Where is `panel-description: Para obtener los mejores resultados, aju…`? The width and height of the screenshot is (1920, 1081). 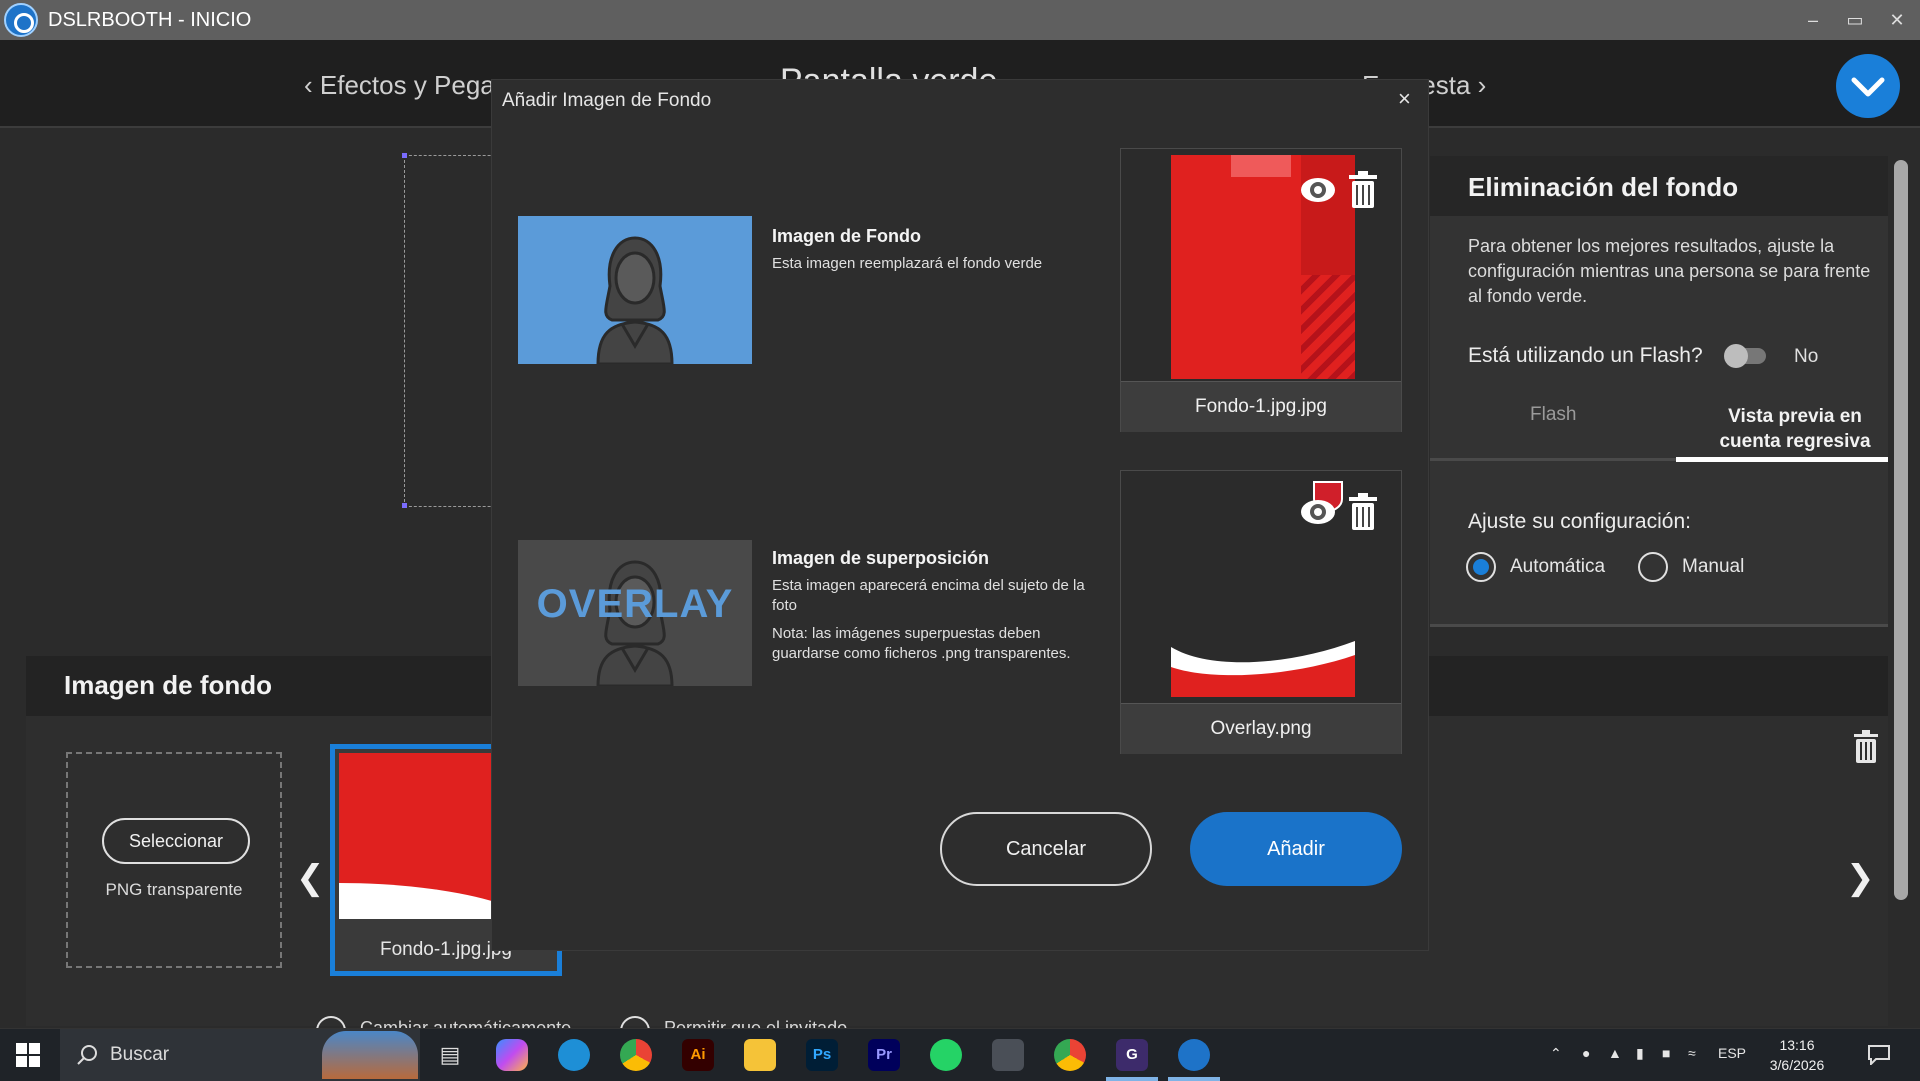
panel-description: Para obtener los mejores resultados, aju… is located at coordinates (1669, 271).